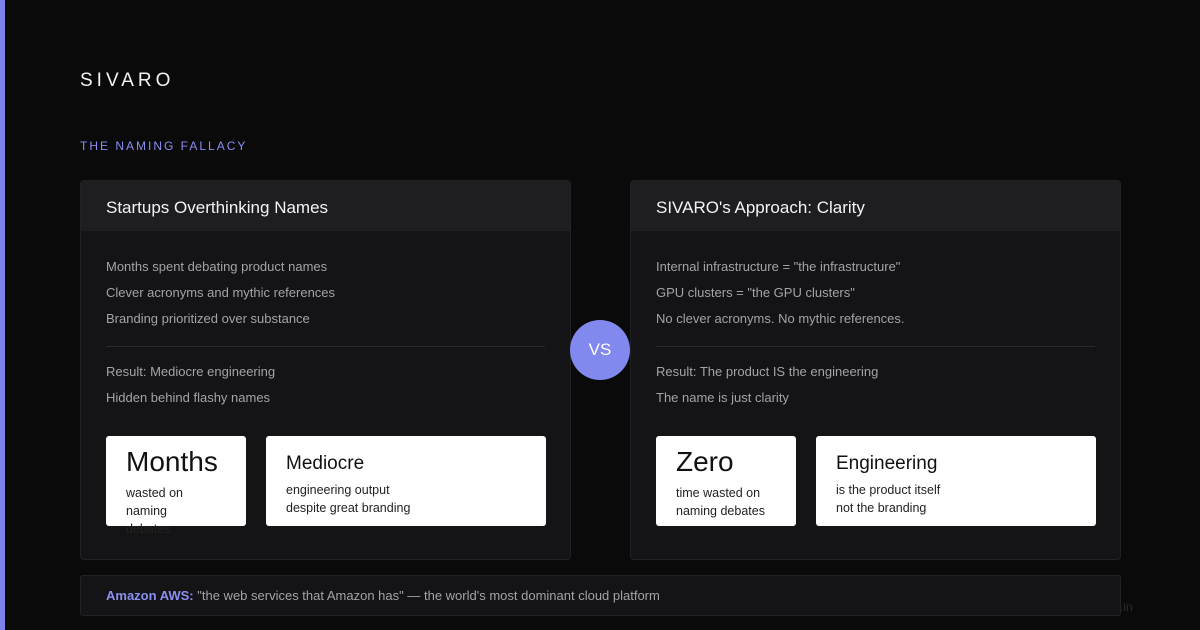  What do you see at coordinates (600, 350) in the screenshot?
I see `vs-badge: VS` at bounding box center [600, 350].